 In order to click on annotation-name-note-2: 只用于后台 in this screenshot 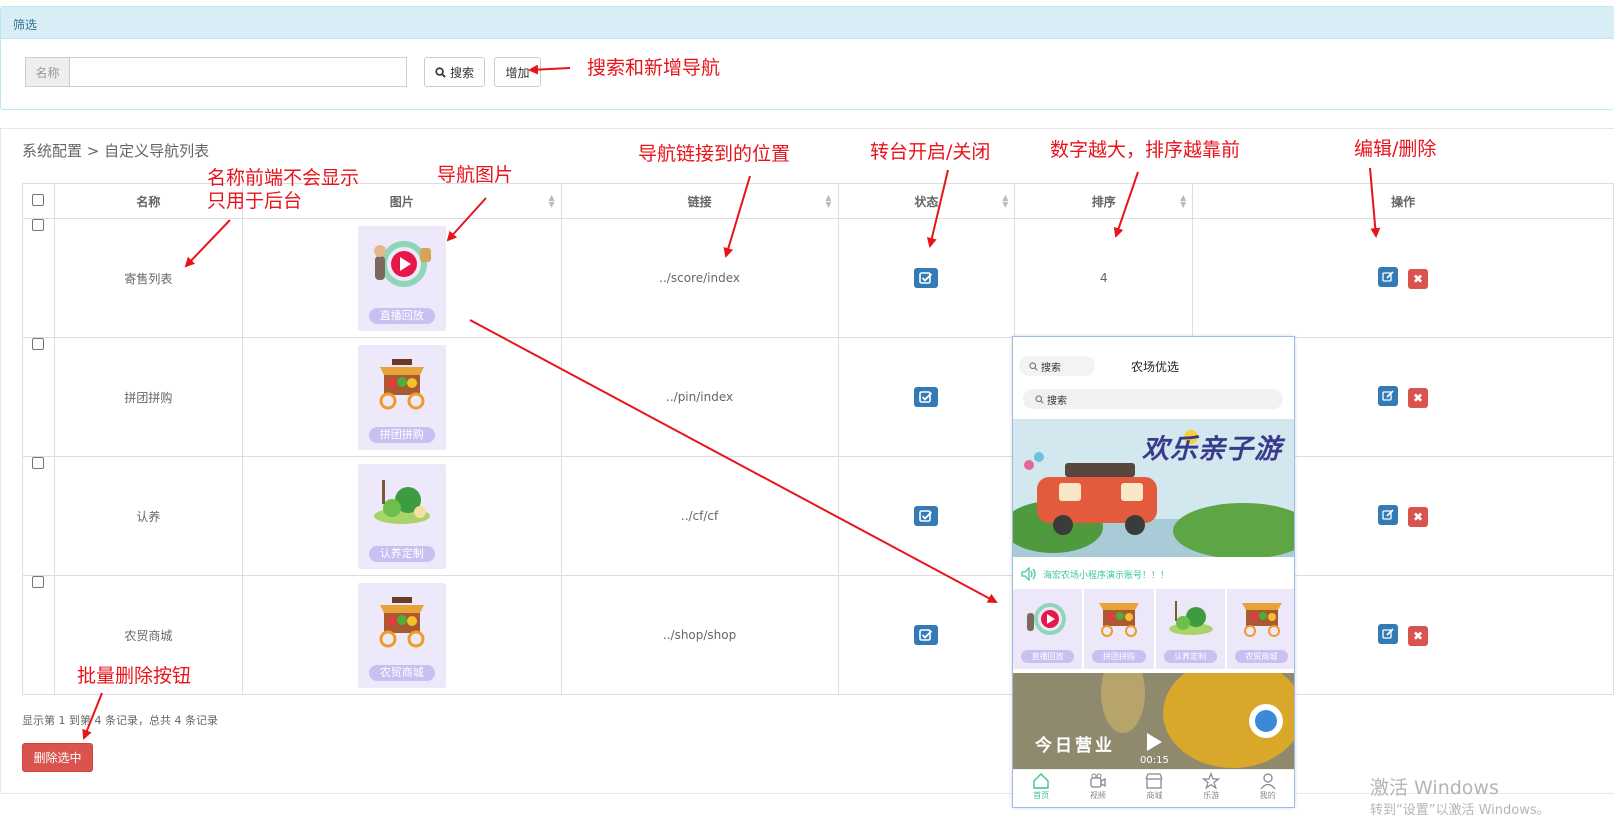, I will do `click(255, 201)`.